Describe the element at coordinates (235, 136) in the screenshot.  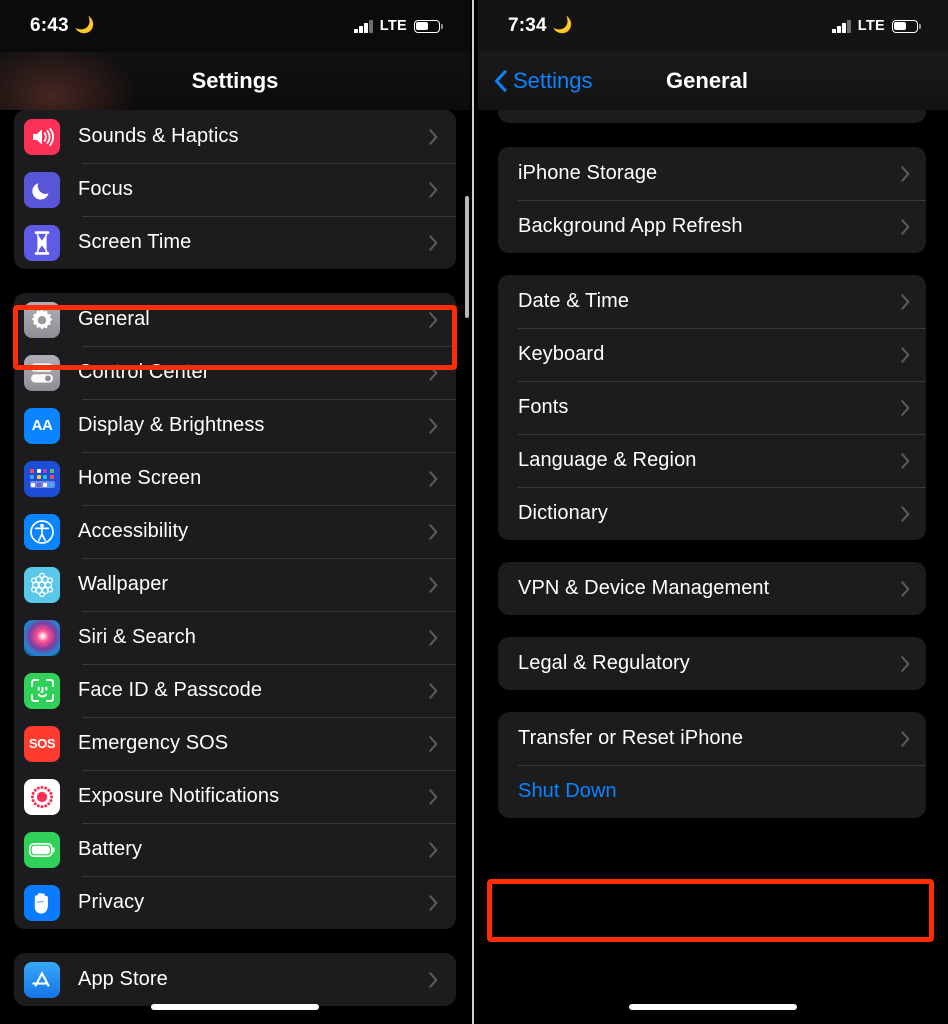
I see `settings-row-sounds-haptics: Sounds & Haptics` at that location.